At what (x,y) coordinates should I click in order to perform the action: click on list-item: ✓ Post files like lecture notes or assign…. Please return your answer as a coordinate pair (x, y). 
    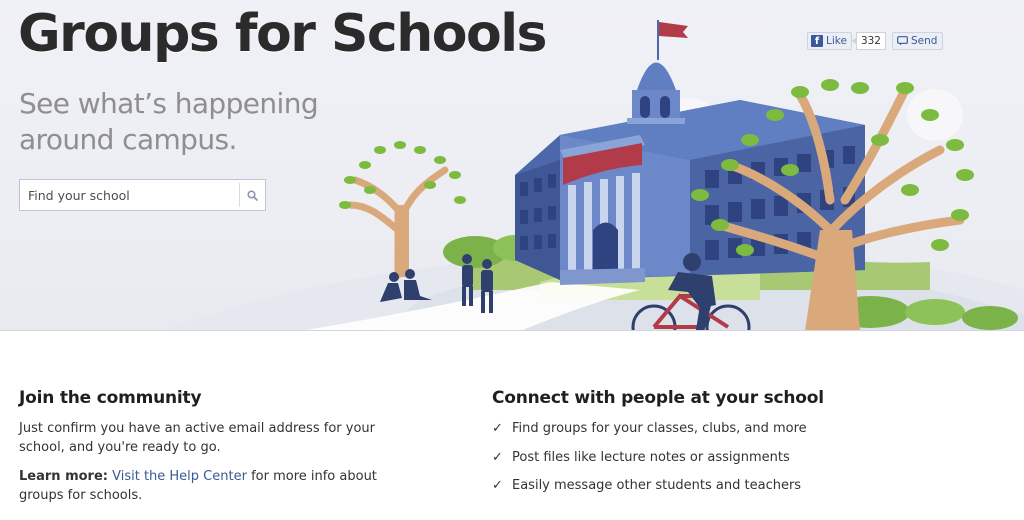
    Looking at the image, I should click on (702, 457).